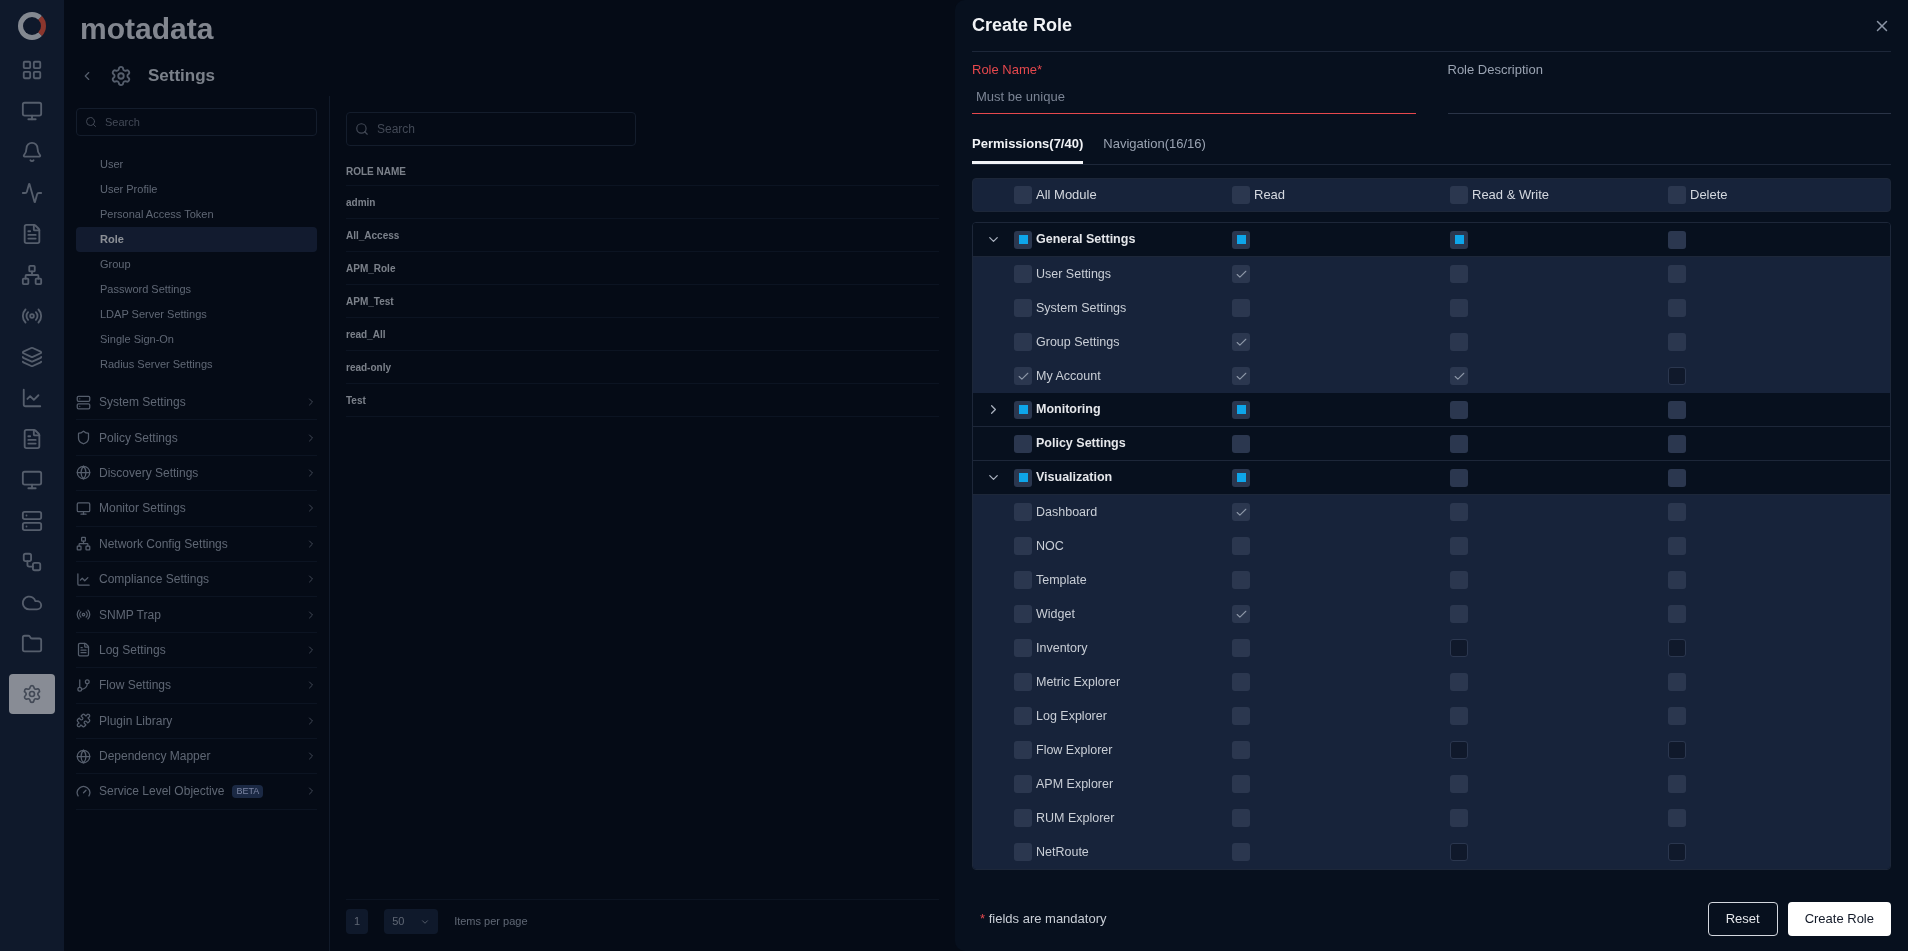 This screenshot has height=951, width=1908. Describe the element at coordinates (196, 289) in the screenshot. I see `nav-item: Password Settings` at that location.